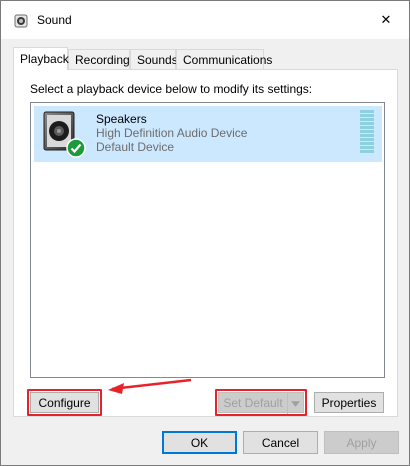  I want to click on properties-button: Properties, so click(349, 402).